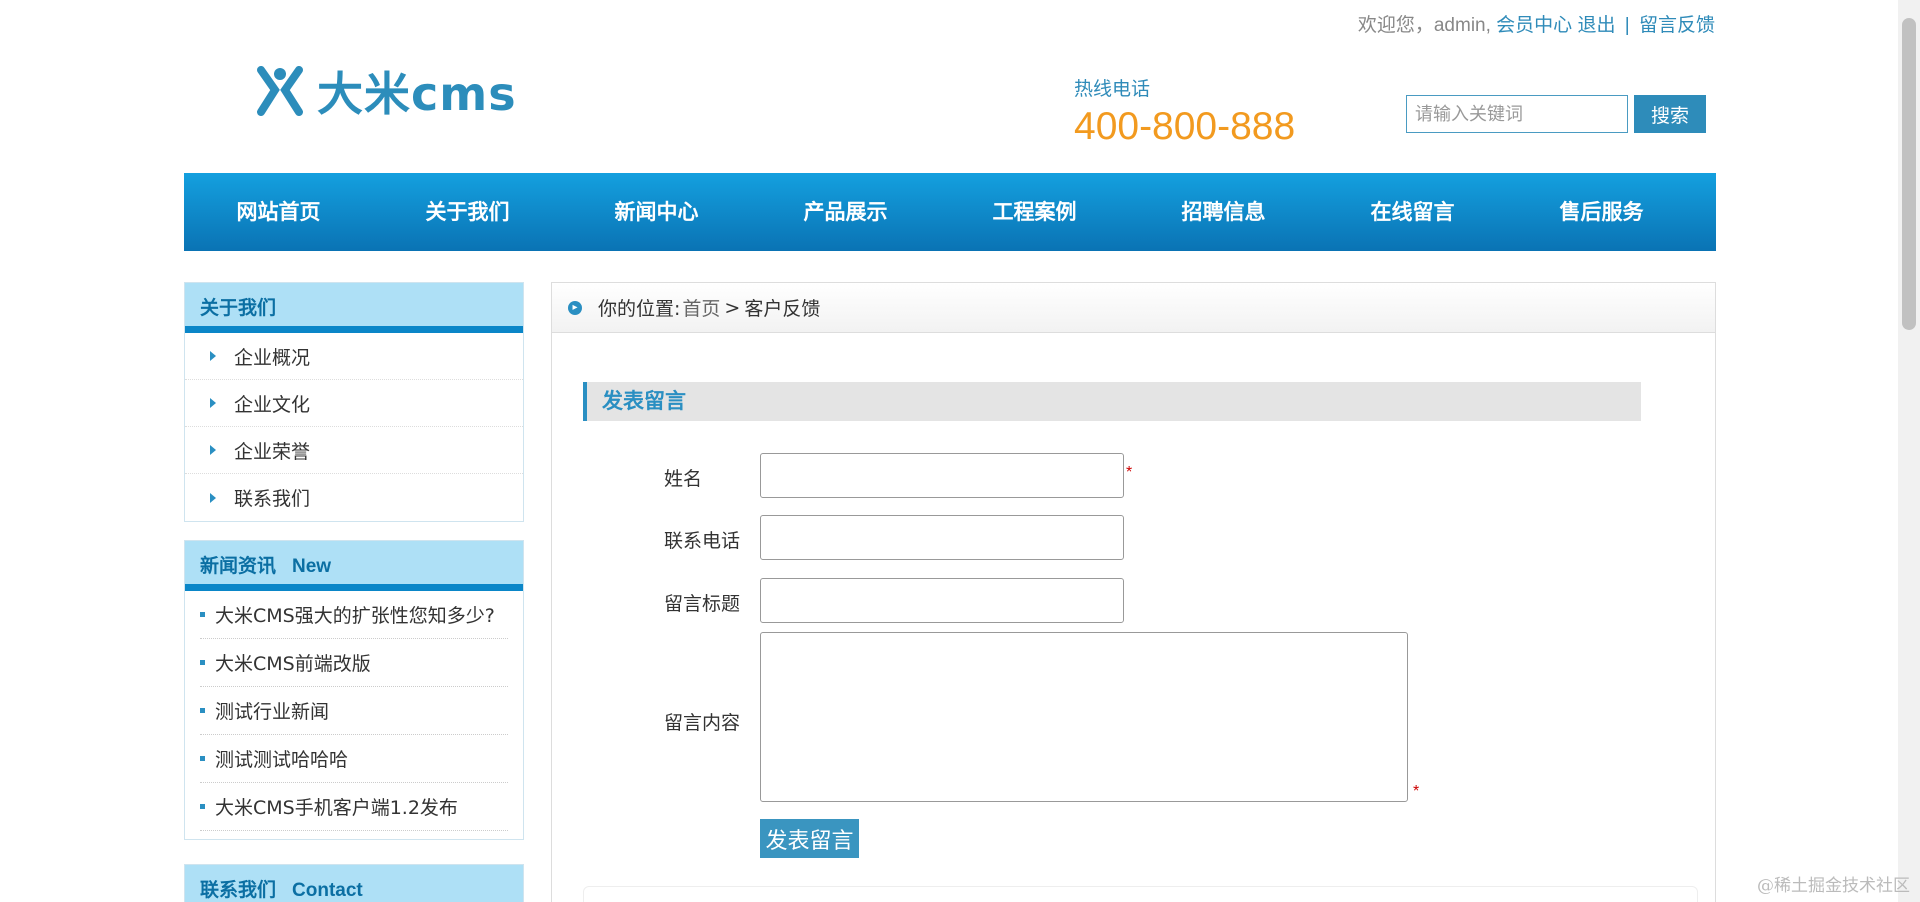 The height and width of the screenshot is (902, 1920). What do you see at coordinates (354, 497) in the screenshot?
I see `sidebar-item-contact: 联系我们` at bounding box center [354, 497].